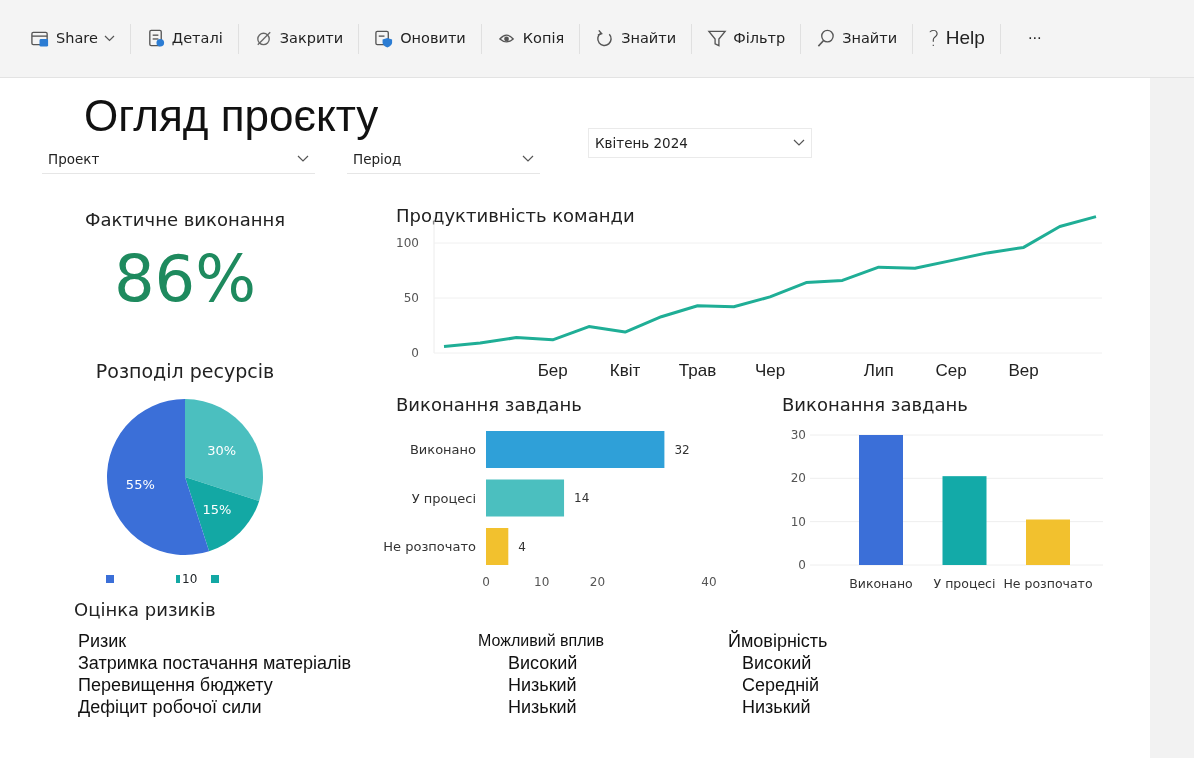 This screenshot has width=1194, height=758. I want to click on kpi-title: Фактичне виконання, so click(185, 220).